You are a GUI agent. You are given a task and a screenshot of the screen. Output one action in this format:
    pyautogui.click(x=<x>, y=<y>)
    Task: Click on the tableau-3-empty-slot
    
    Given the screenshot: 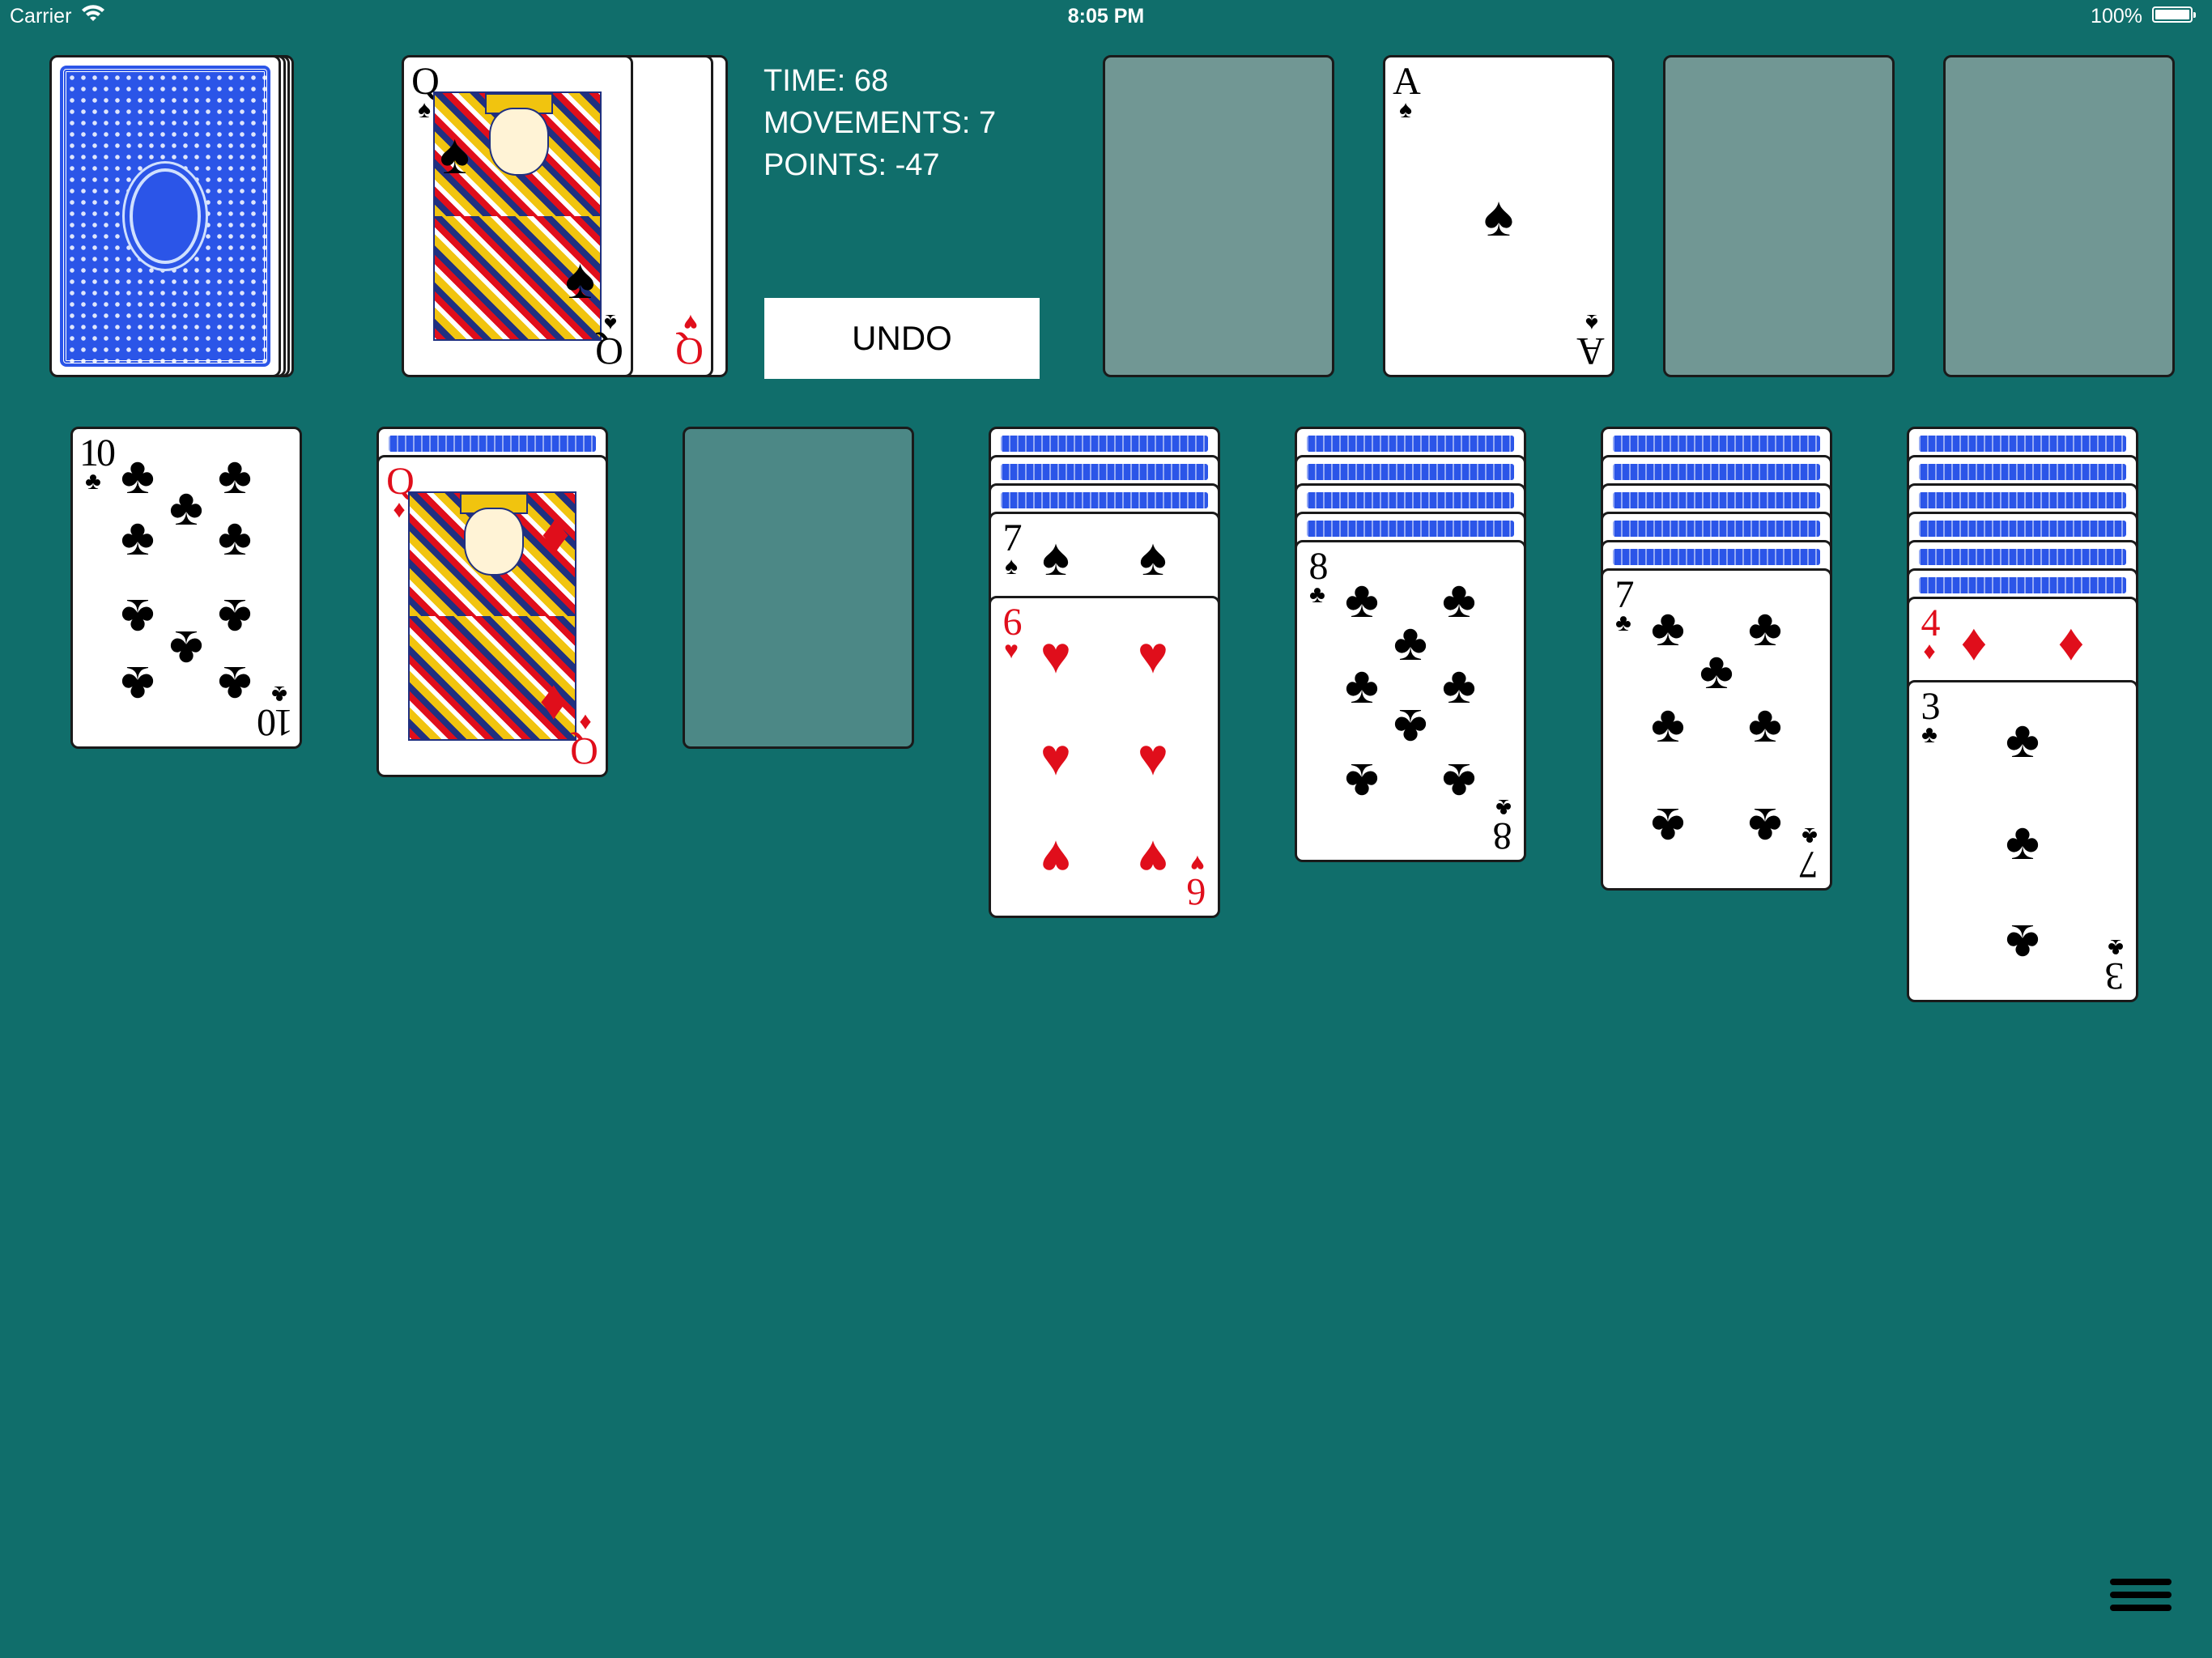 What is the action you would take?
    pyautogui.click(x=799, y=588)
    